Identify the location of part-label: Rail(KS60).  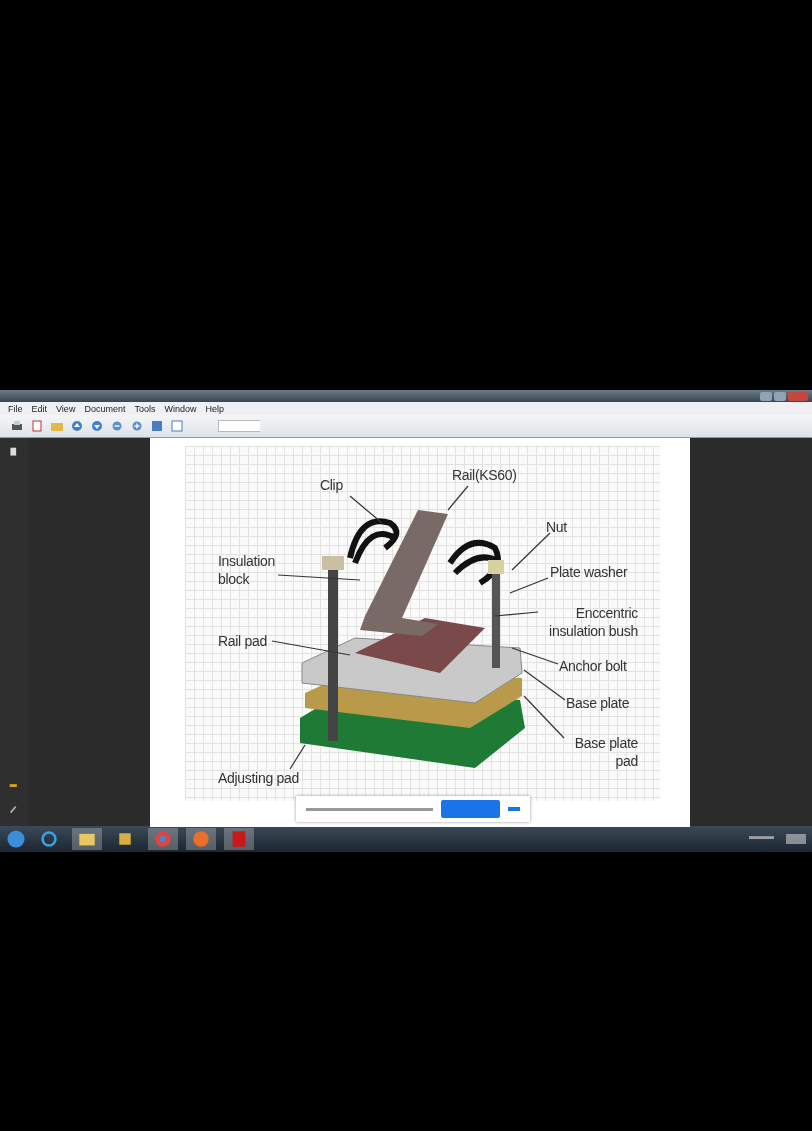
(484, 475).